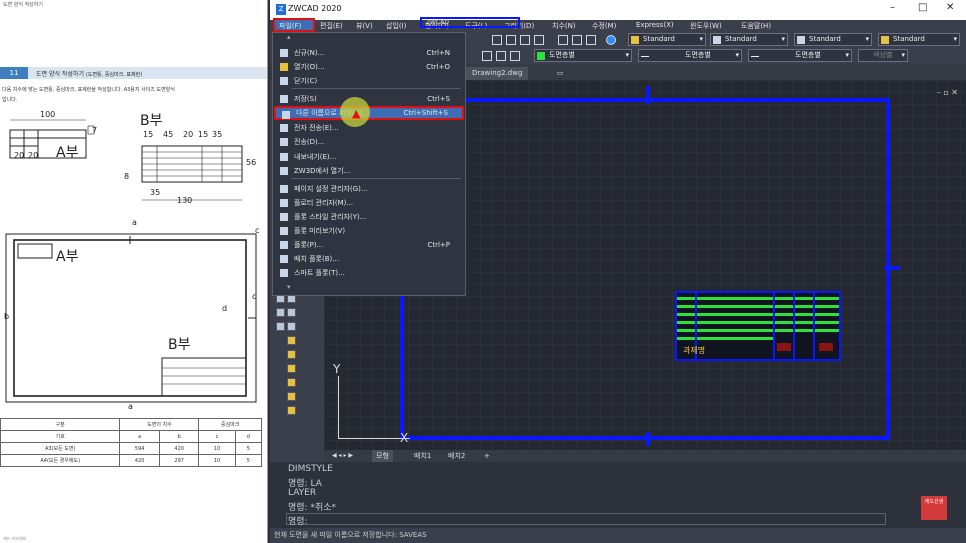 The image size is (966, 543). Describe the element at coordinates (179, 460) in the screenshot. I see `table-cell: 297` at that location.